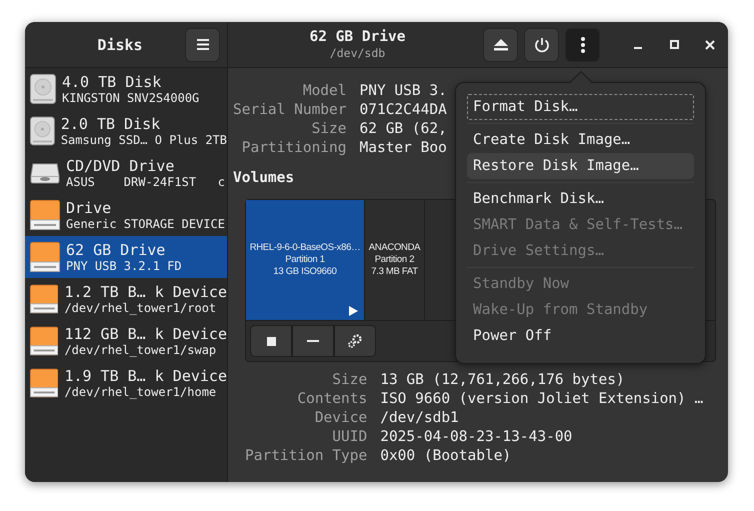 This screenshot has height=511, width=754. Describe the element at coordinates (126, 215) in the screenshot. I see `disk-list-item: Drive Generic STORAGE DEVICE` at that location.